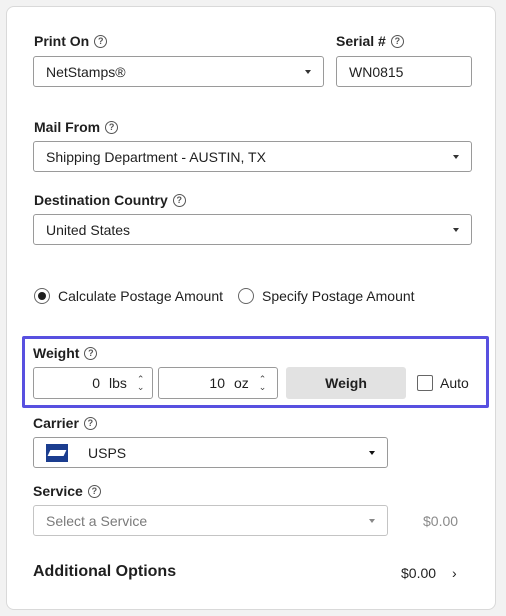 This screenshot has height=616, width=506. Describe the element at coordinates (326, 296) in the screenshot. I see `specify-postage-option: Specify Postage Amount` at that location.